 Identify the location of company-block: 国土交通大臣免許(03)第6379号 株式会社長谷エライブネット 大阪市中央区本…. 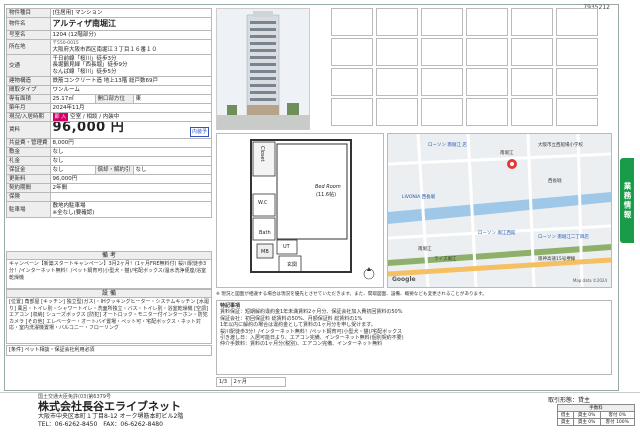
(188, 411).